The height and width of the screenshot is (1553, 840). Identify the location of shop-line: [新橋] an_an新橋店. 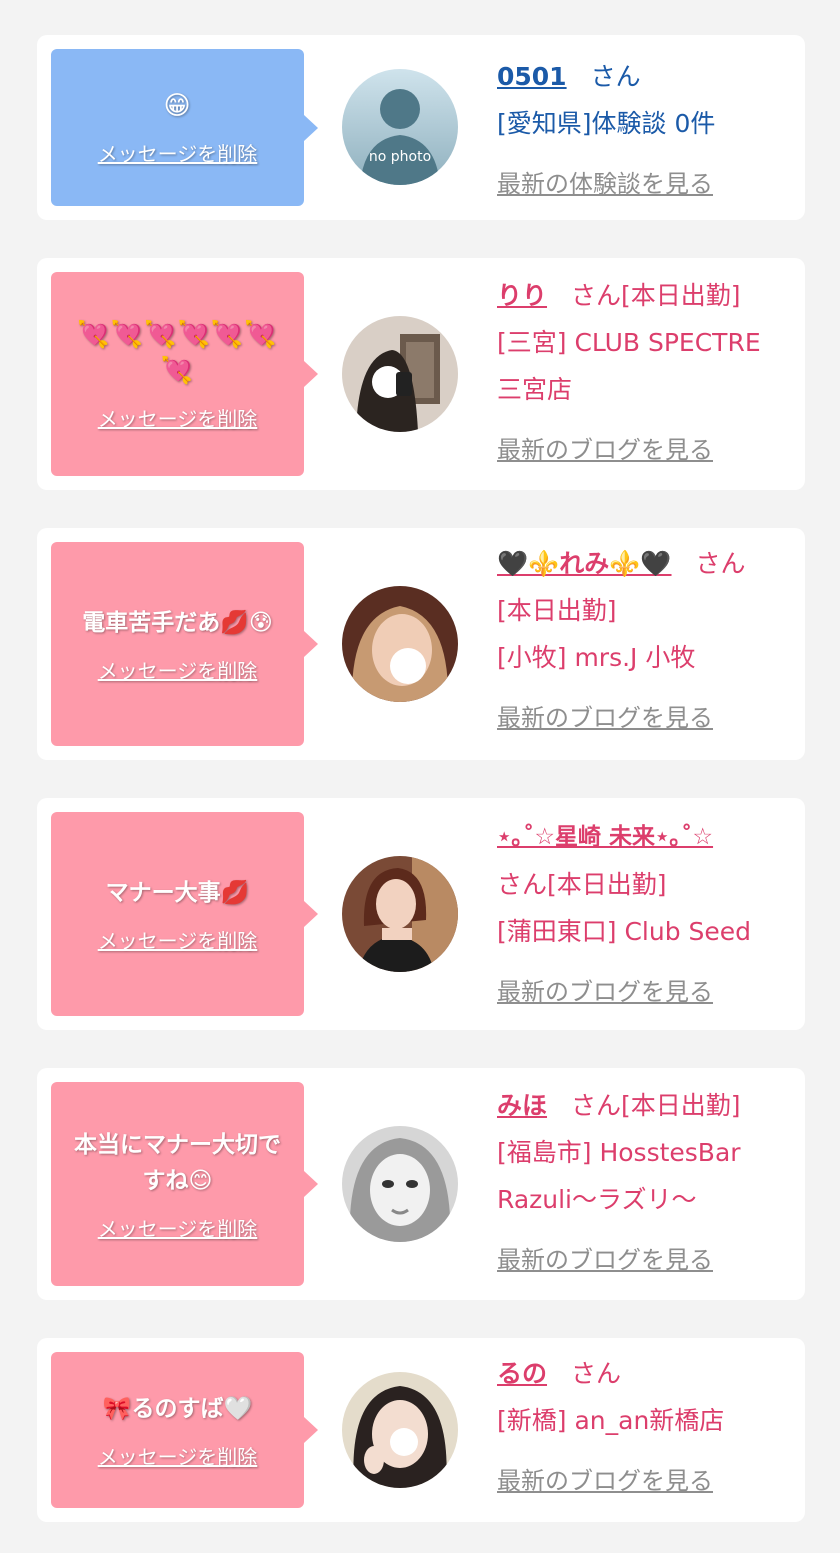
(611, 1420).